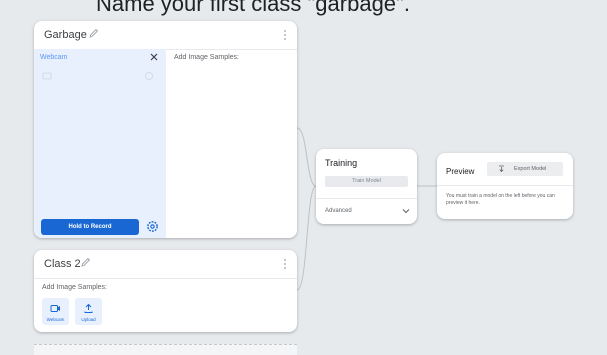 The width and height of the screenshot is (607, 355). Describe the element at coordinates (100, 143) in the screenshot. I see `webcam-panel: Webcam Hold to Record` at that location.